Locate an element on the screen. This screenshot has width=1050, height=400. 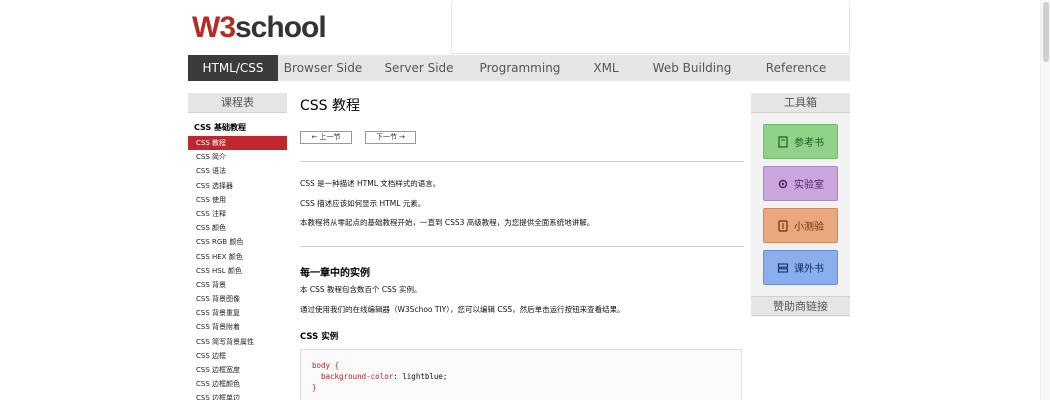
nav-item-web-building: Web Building is located at coordinates (692, 68).